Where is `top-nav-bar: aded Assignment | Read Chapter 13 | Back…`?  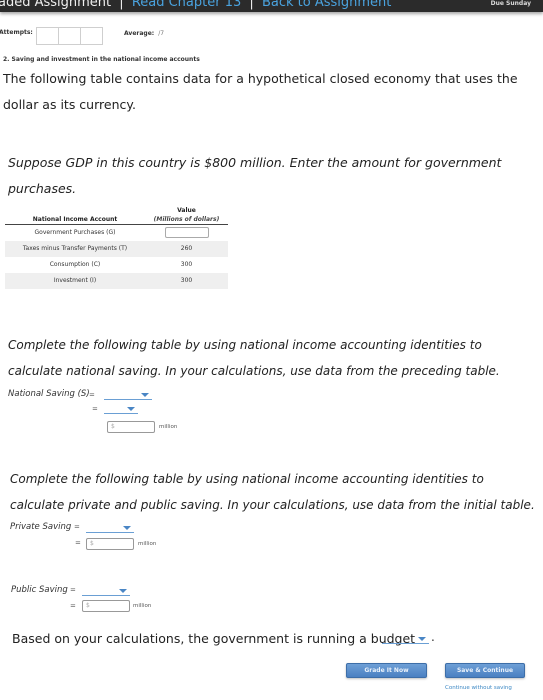
top-nav-bar: aded Assignment | Read Chapter 13 | Back… is located at coordinates (271, 6).